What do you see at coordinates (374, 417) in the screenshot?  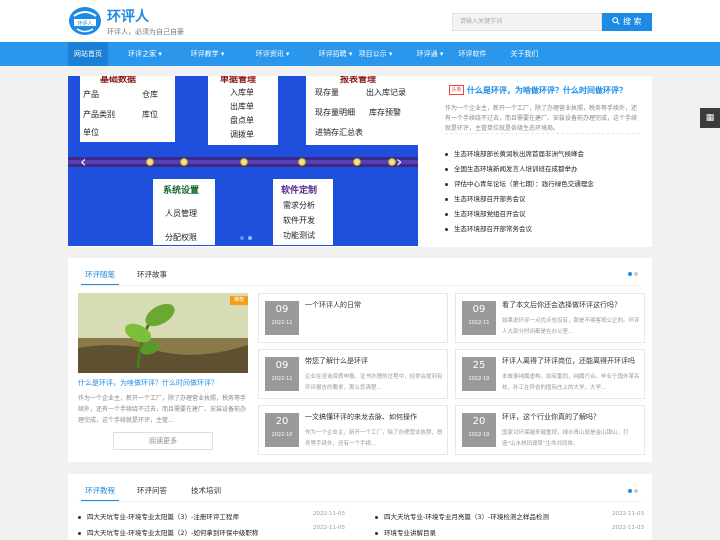 I see `article-title: 一文搞懂环评的来龙去脉、如何操作` at bounding box center [374, 417].